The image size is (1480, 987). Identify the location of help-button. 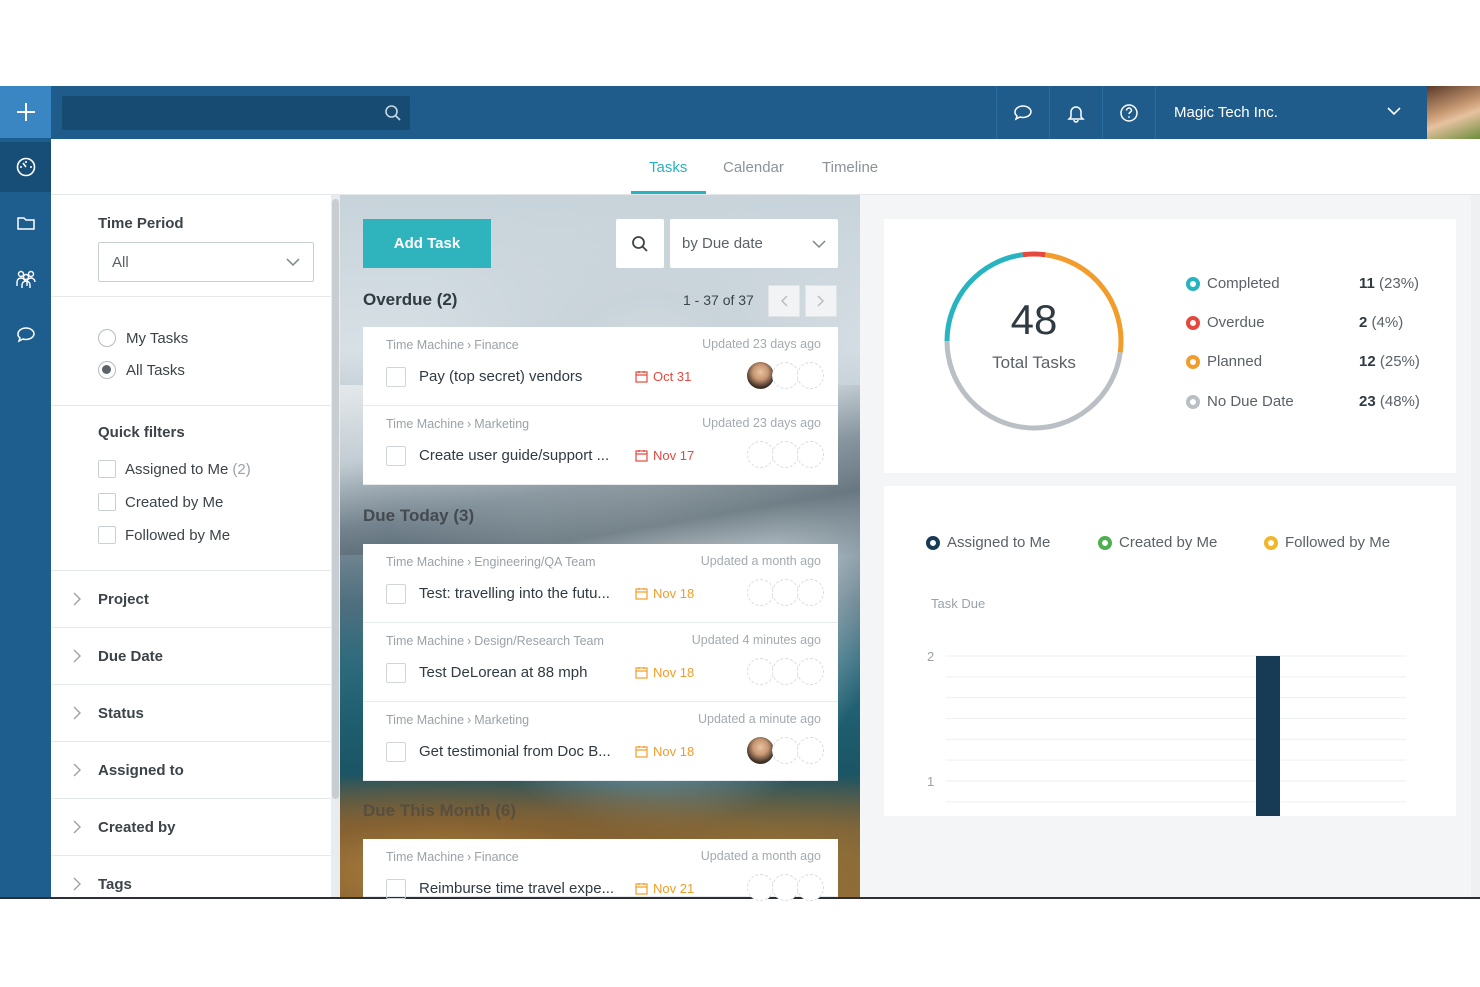
(1128, 112).